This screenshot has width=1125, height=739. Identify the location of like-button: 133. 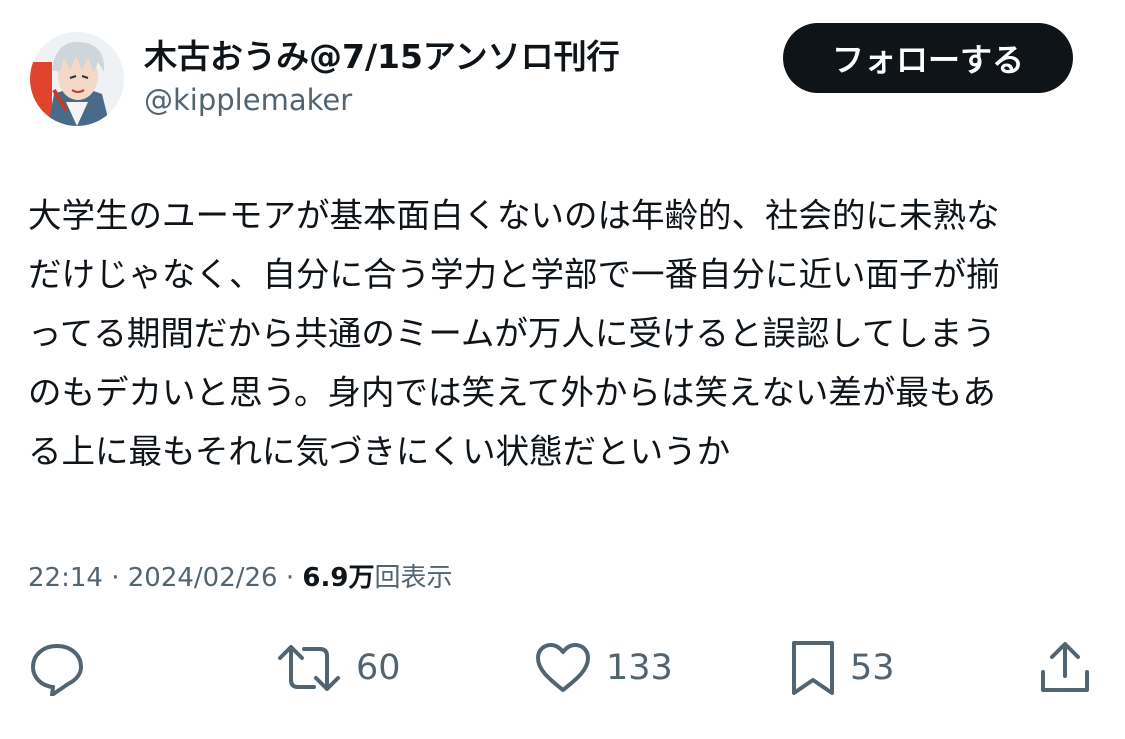
(603, 668).